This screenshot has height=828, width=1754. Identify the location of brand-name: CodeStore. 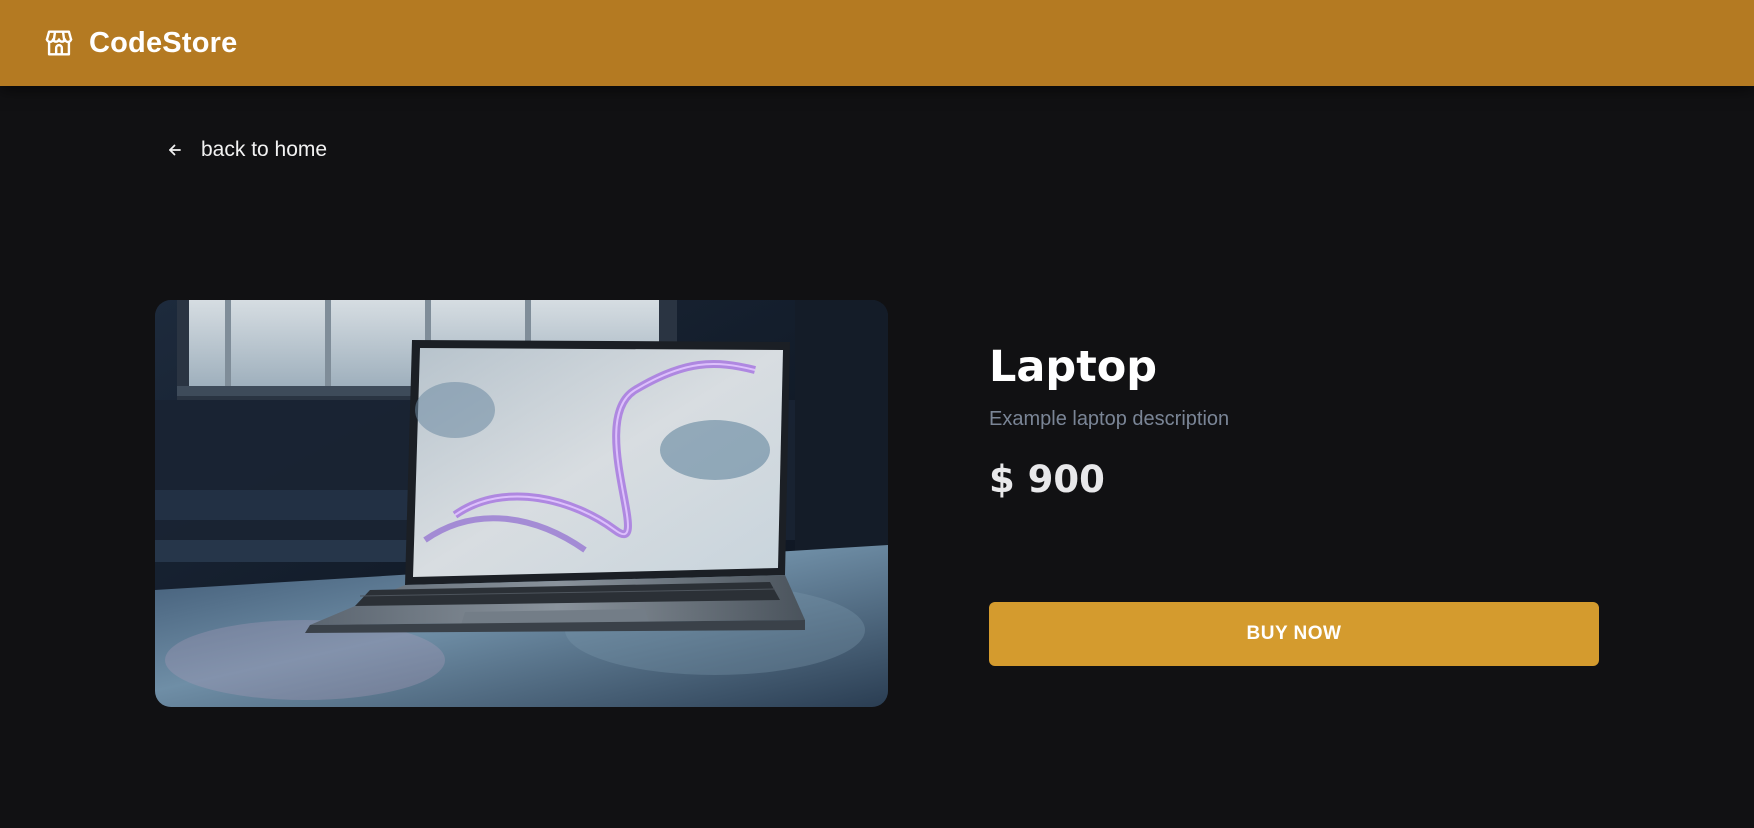
(163, 42).